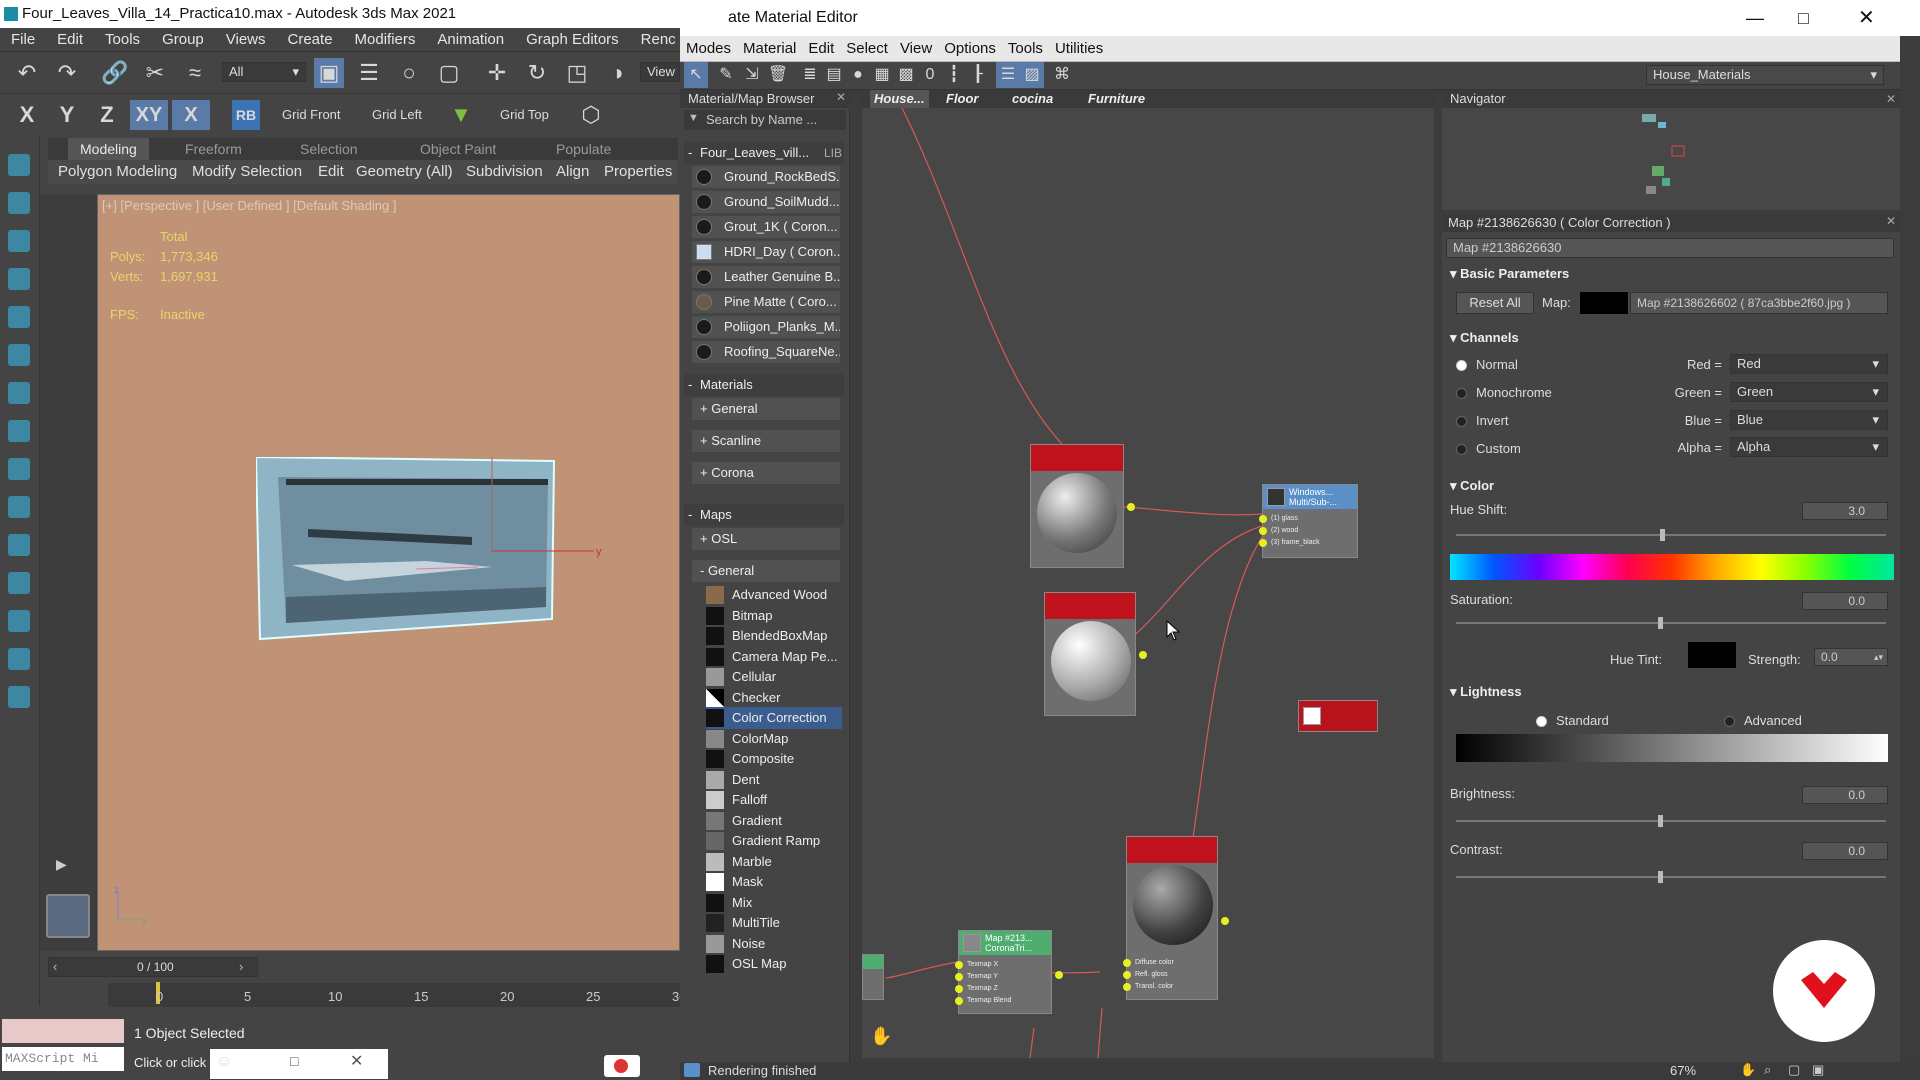  What do you see at coordinates (1338, 716) in the screenshot?
I see `bitmap-node-partial` at bounding box center [1338, 716].